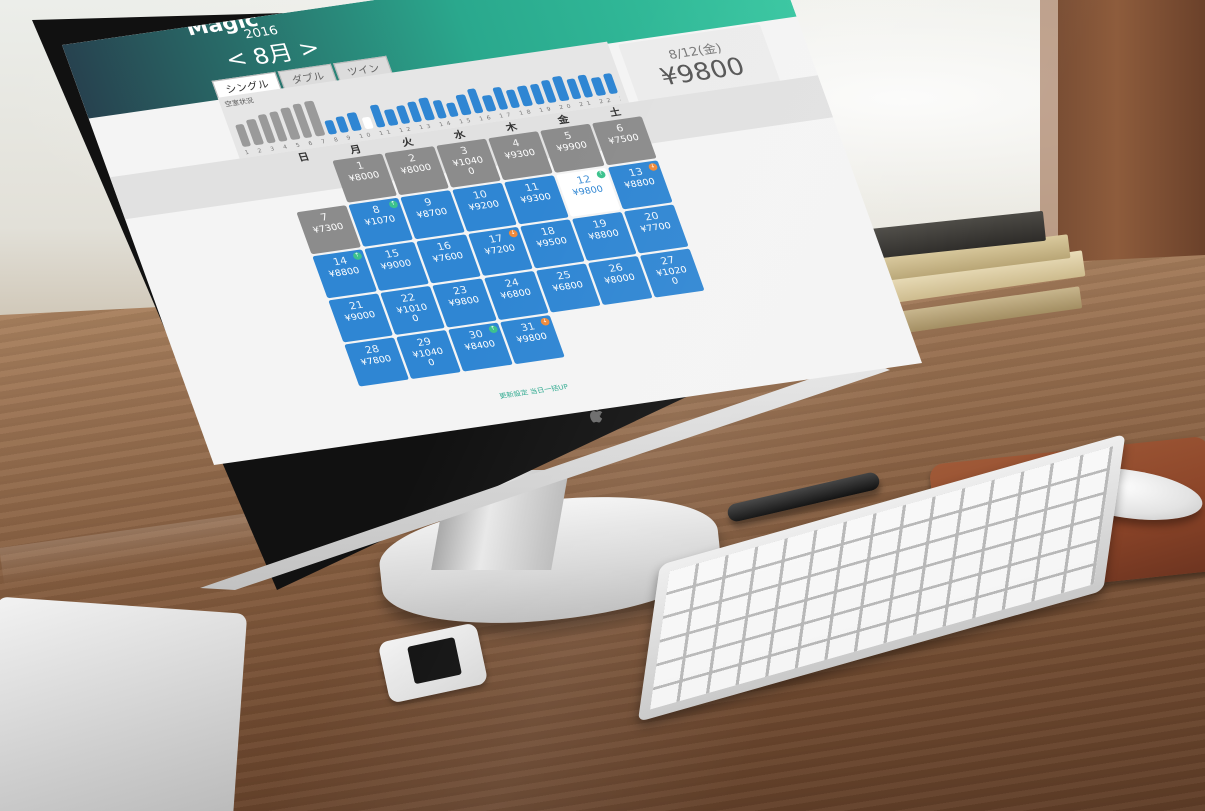 The height and width of the screenshot is (811, 1205). What do you see at coordinates (236, 58) in the screenshot?
I see `prev-month-button: <` at bounding box center [236, 58].